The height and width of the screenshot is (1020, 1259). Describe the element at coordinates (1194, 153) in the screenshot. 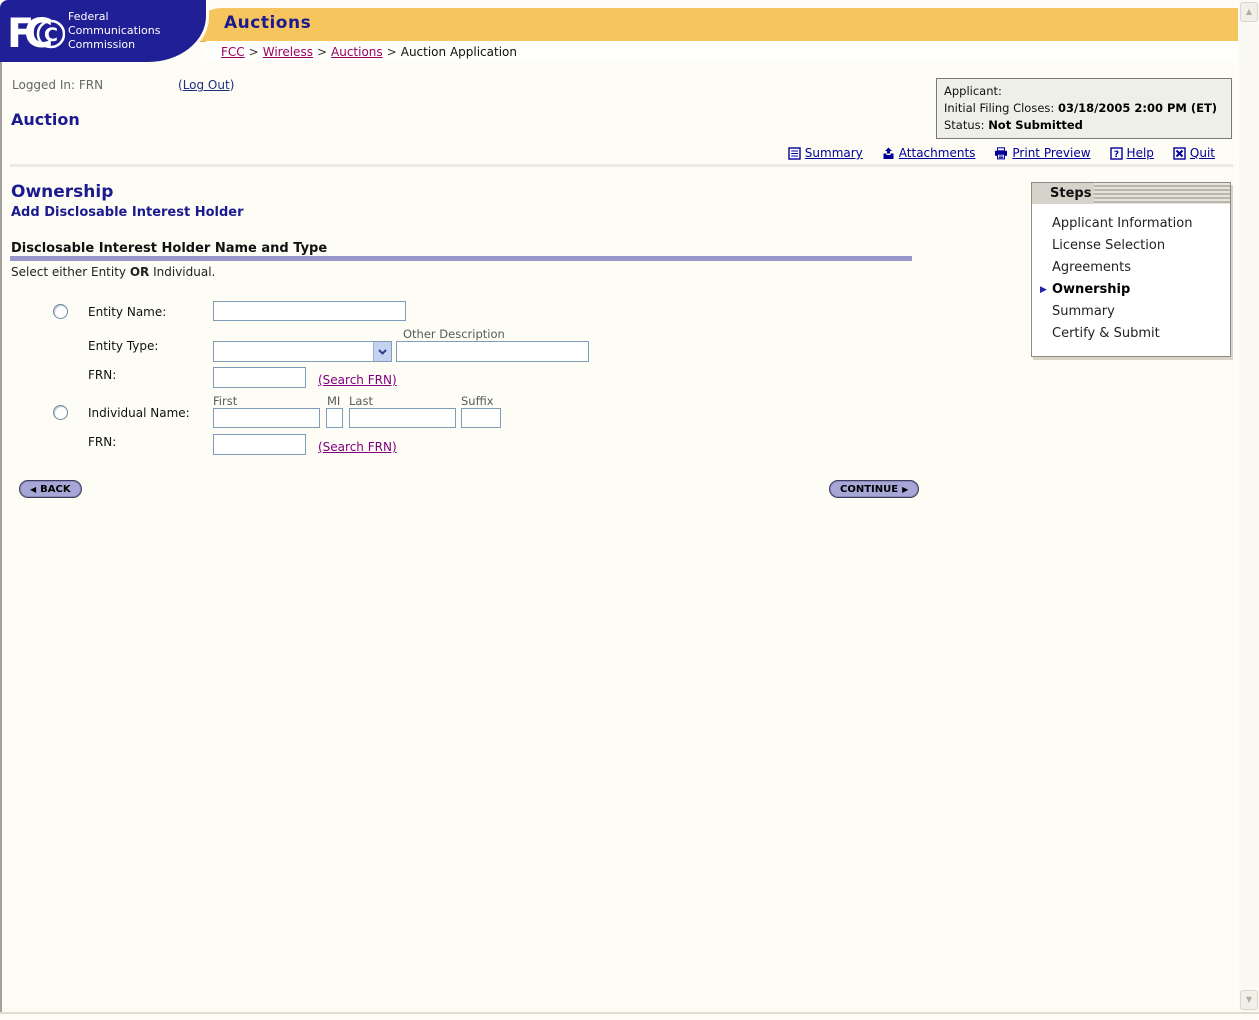

I see `quit-link: Quit` at that location.